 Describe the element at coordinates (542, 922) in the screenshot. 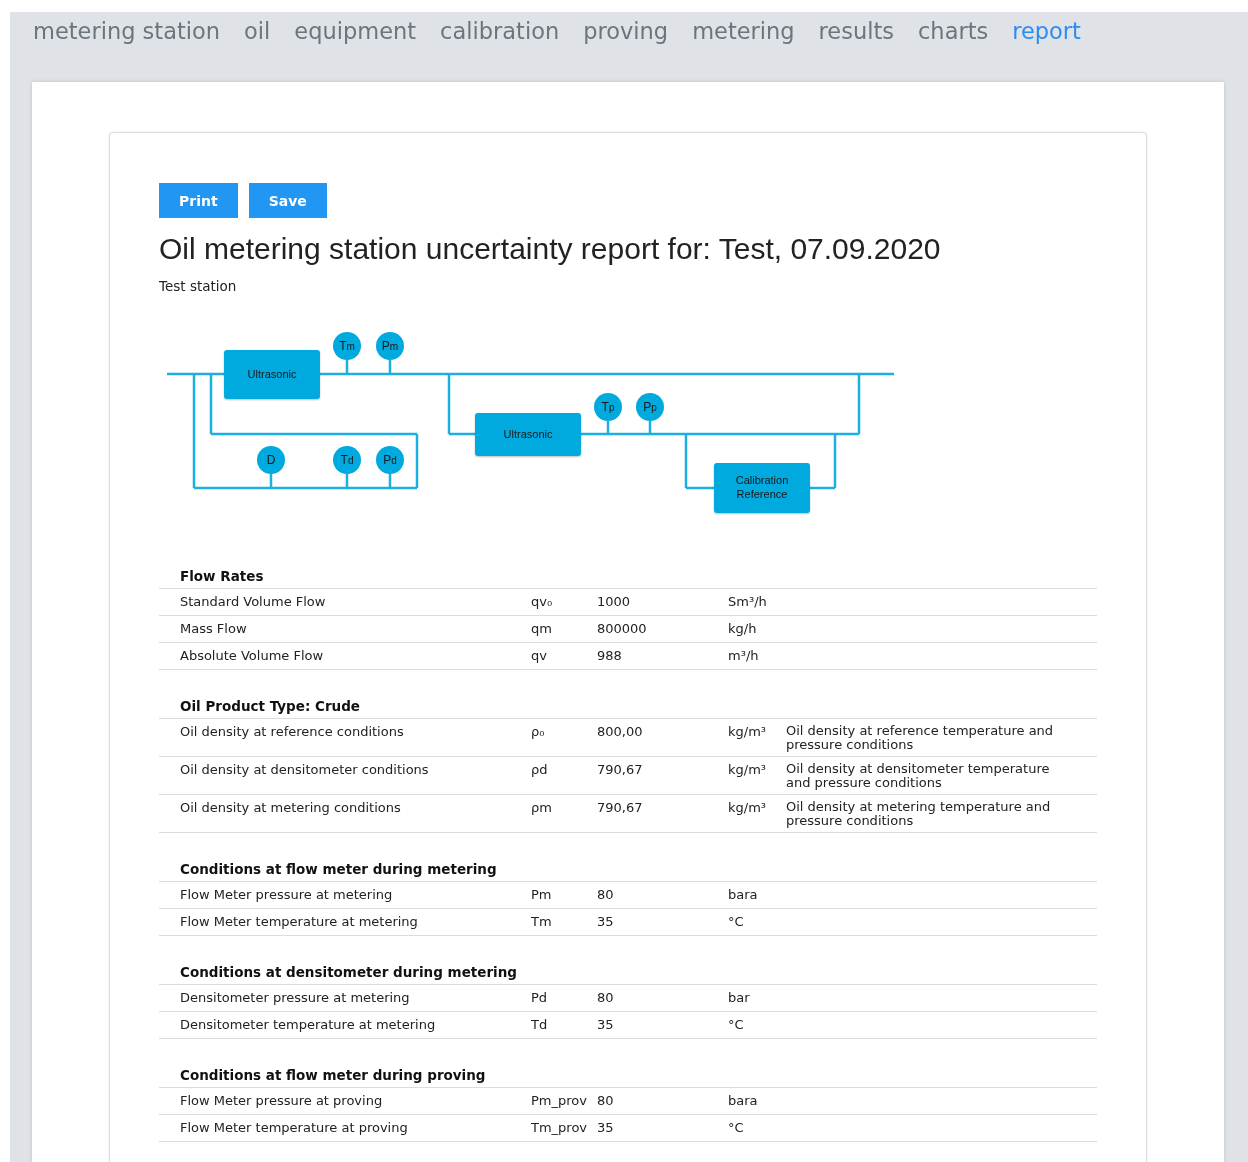

I see `symbol-cell-text: Tm` at that location.